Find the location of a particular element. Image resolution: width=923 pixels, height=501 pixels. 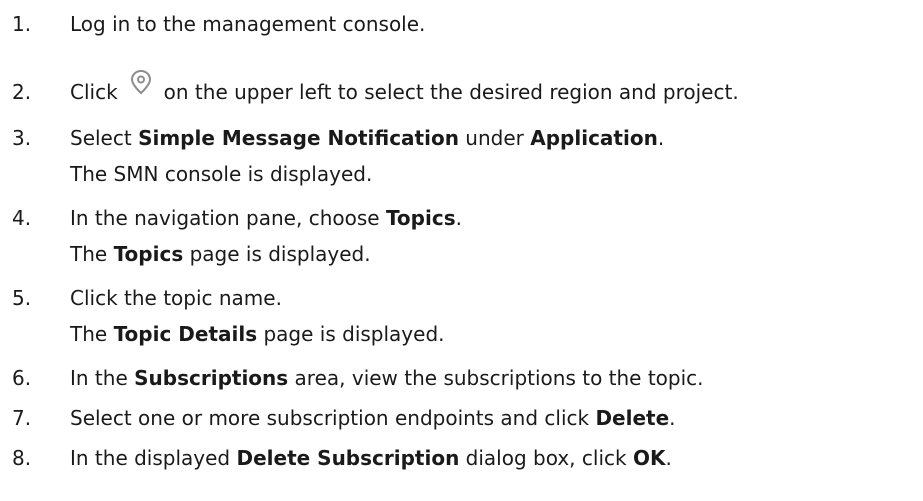

step-text: Click the topic name. is located at coordinates (176, 298).